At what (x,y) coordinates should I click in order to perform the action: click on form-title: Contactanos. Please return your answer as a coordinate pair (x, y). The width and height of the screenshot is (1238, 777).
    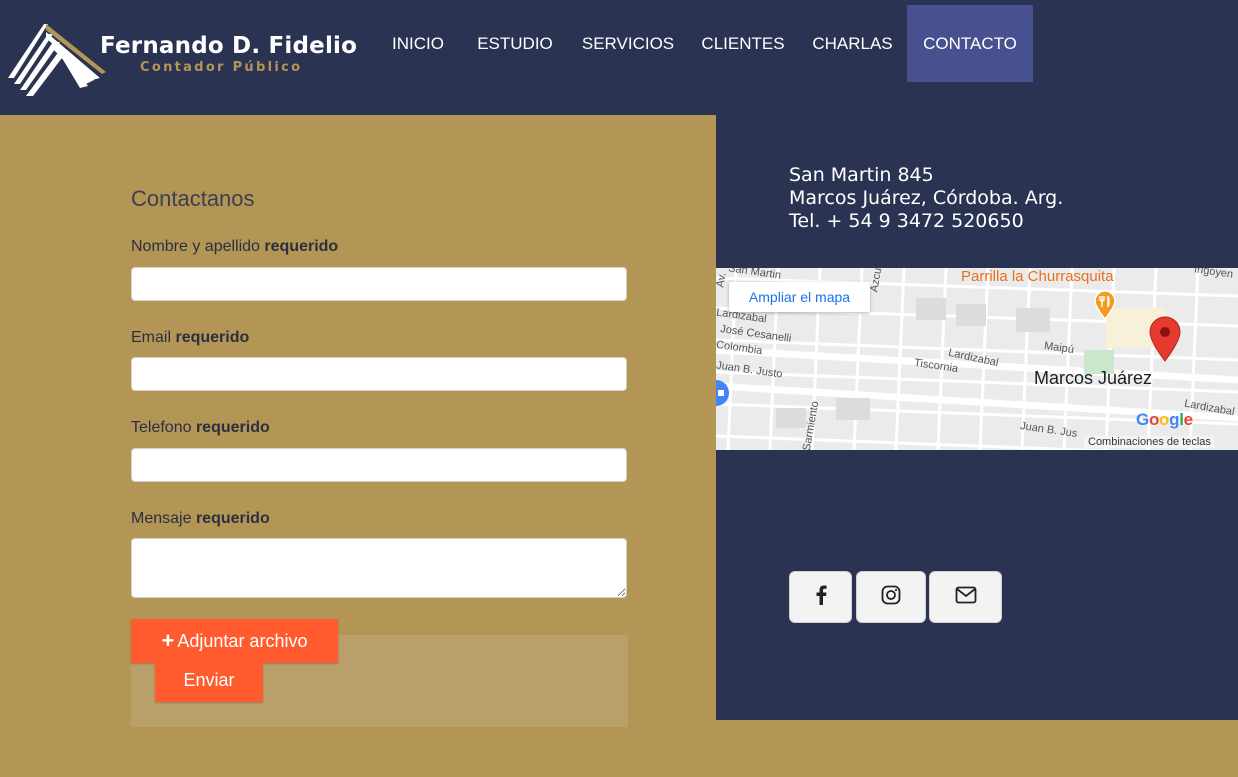
    Looking at the image, I should click on (193, 198).